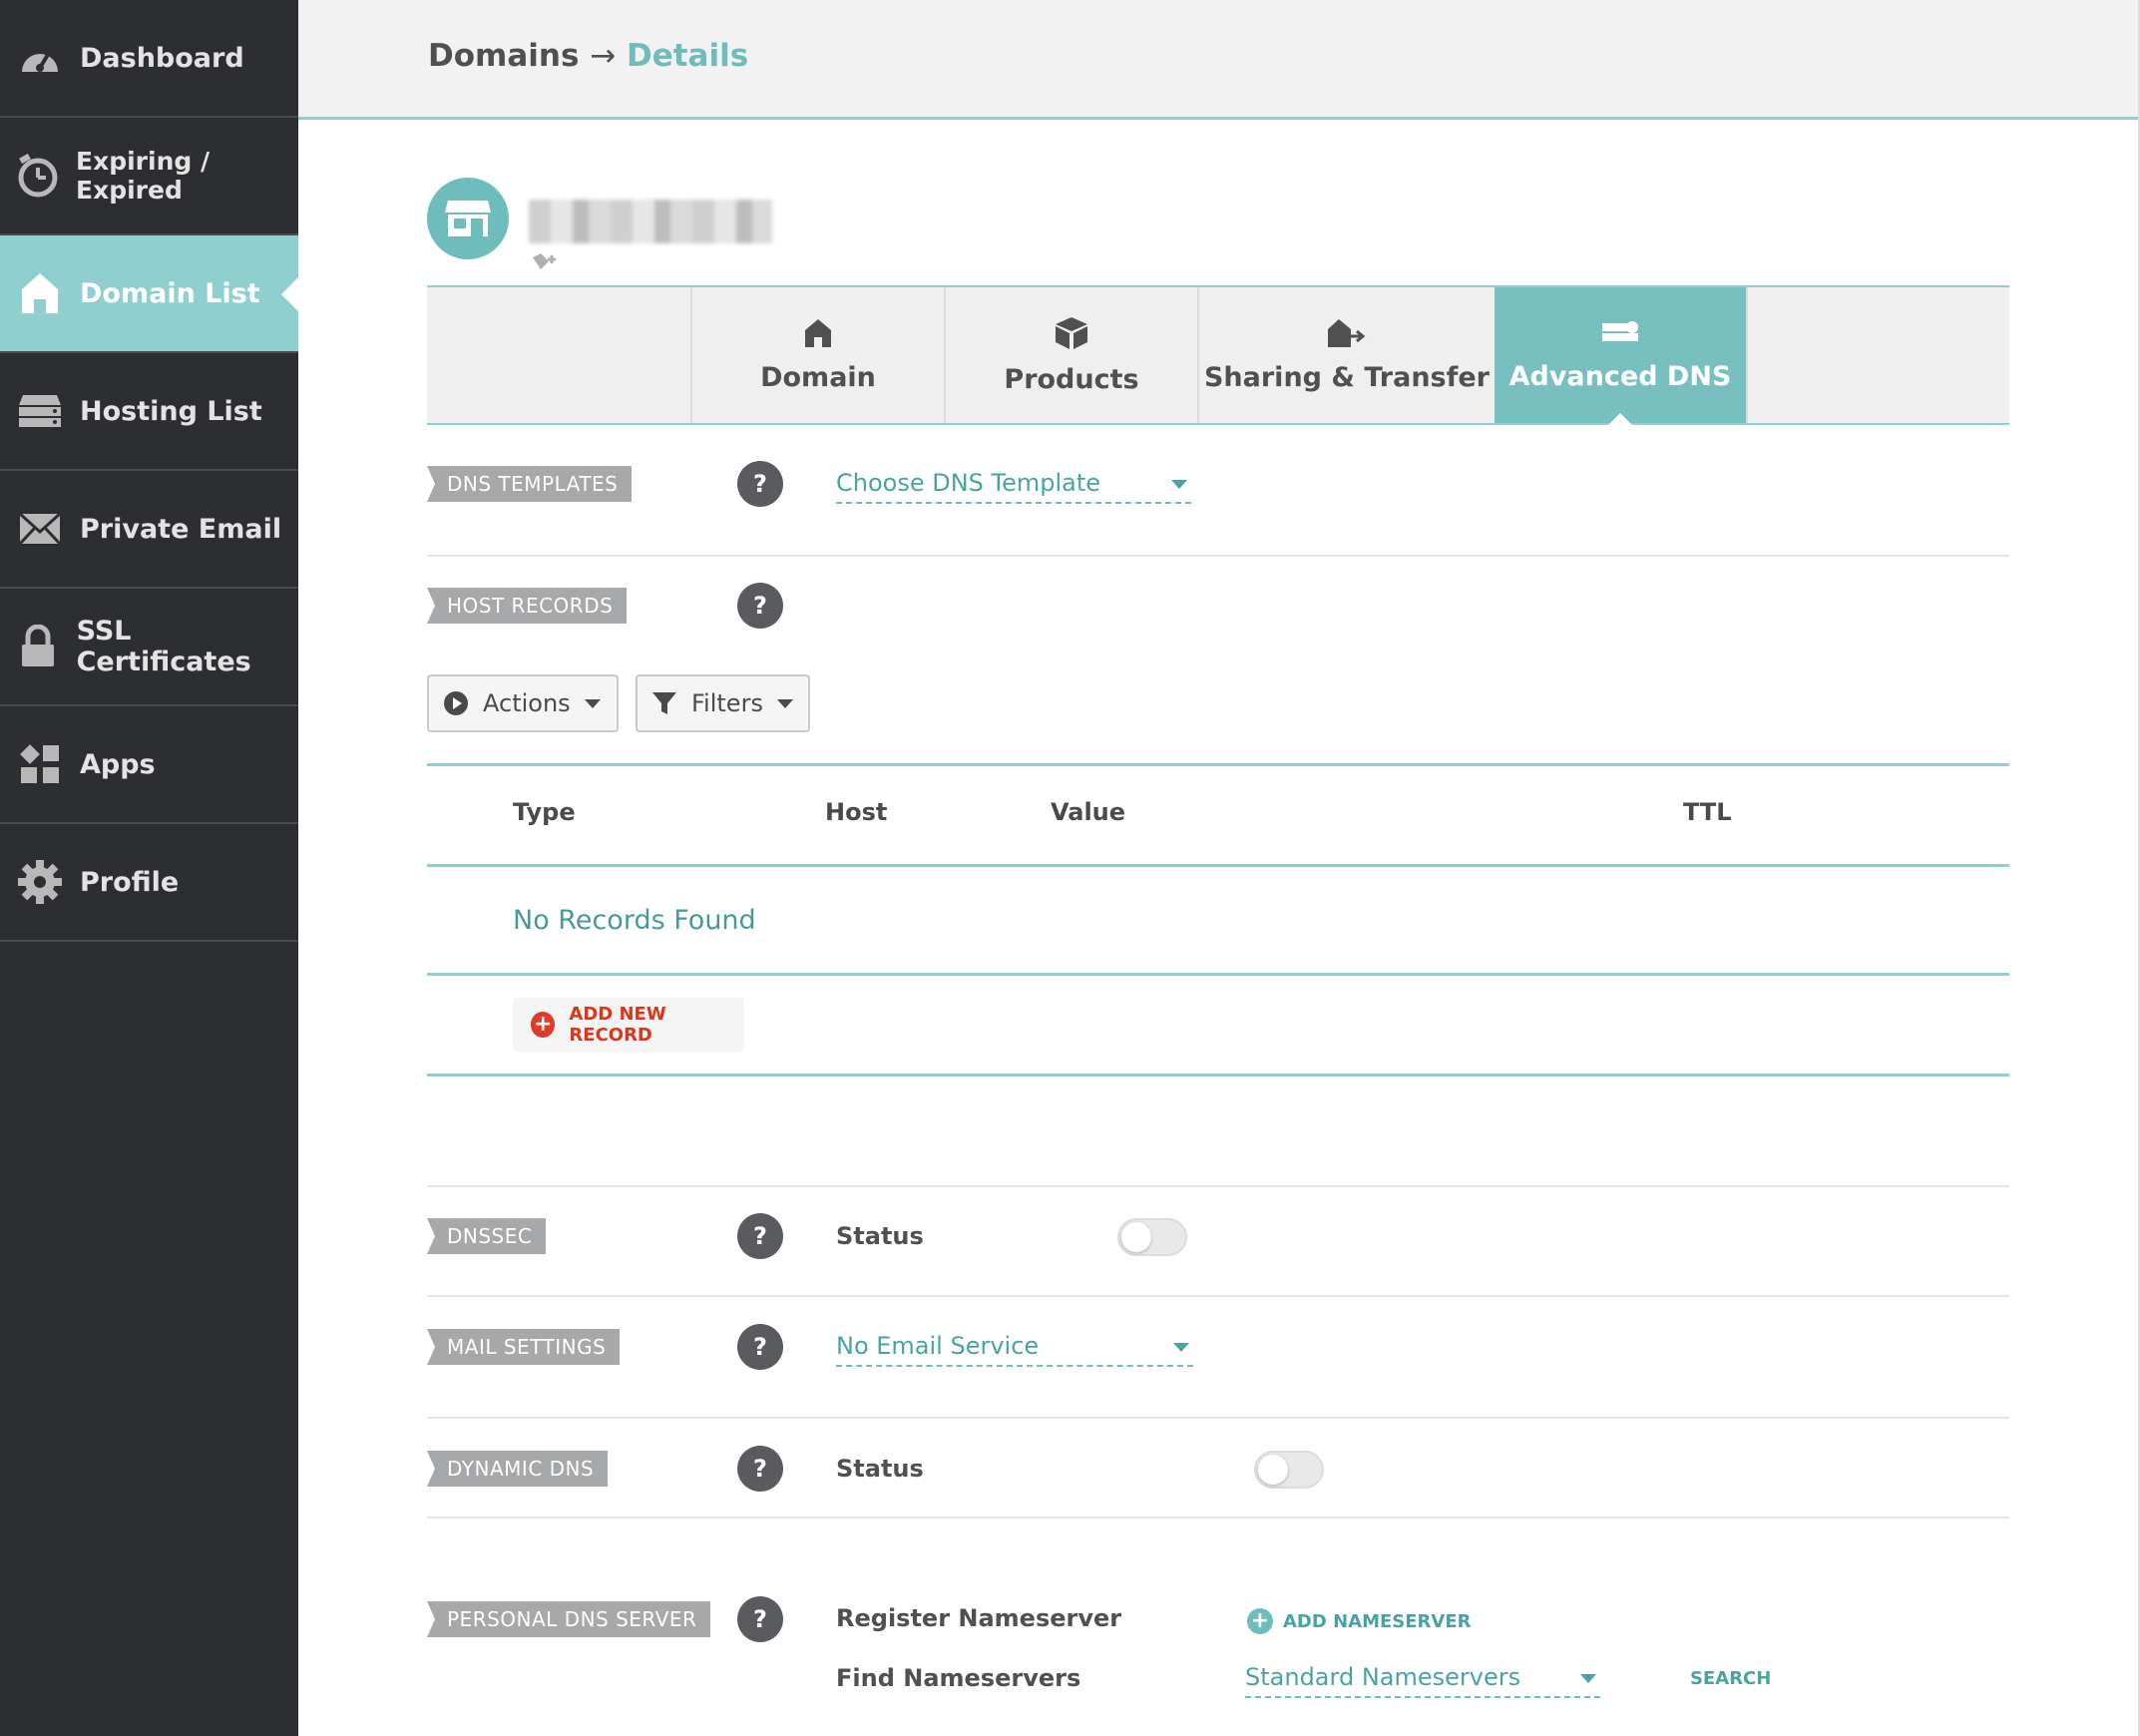 This screenshot has width=2140, height=1736. Describe the element at coordinates (181, 529) in the screenshot. I see `sidebar-item-label: Private Email` at that location.